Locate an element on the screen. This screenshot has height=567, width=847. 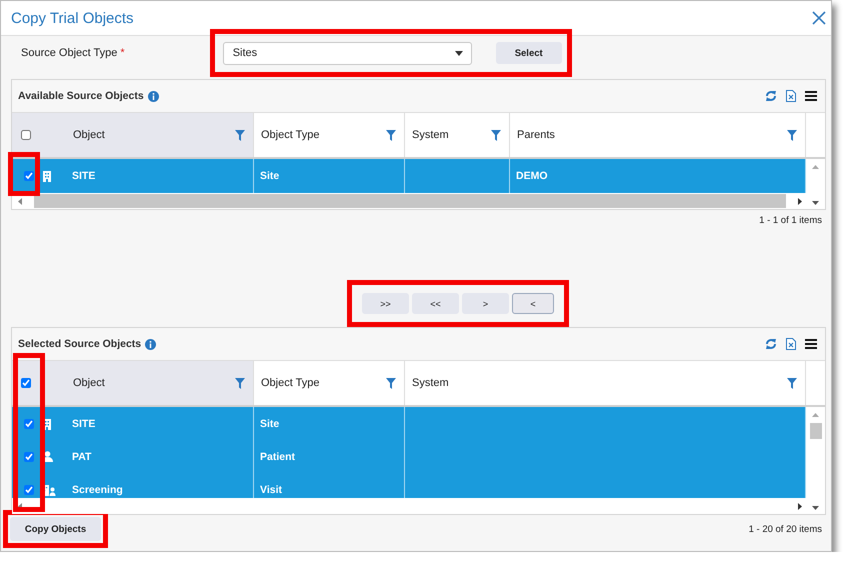
select-button: Select is located at coordinates (529, 53).